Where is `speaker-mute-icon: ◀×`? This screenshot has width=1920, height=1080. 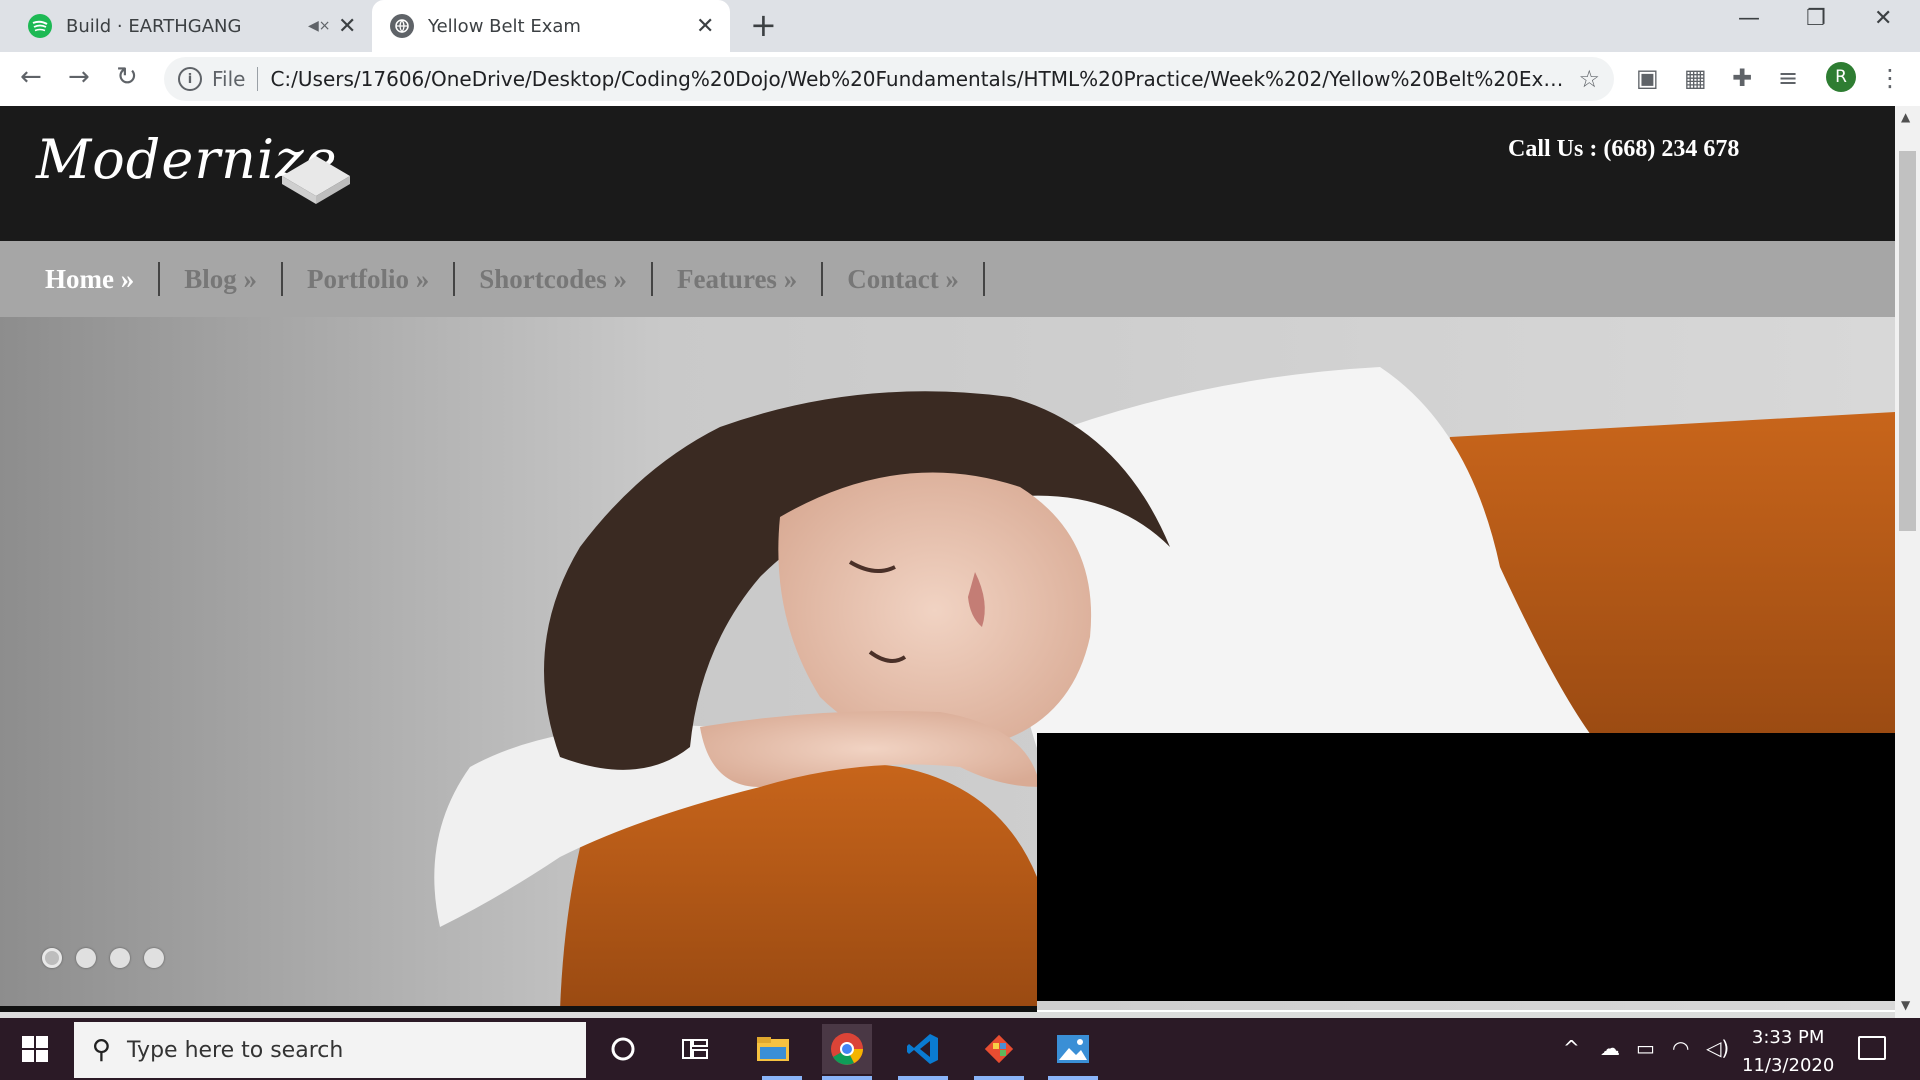 speaker-mute-icon: ◀× is located at coordinates (319, 26).